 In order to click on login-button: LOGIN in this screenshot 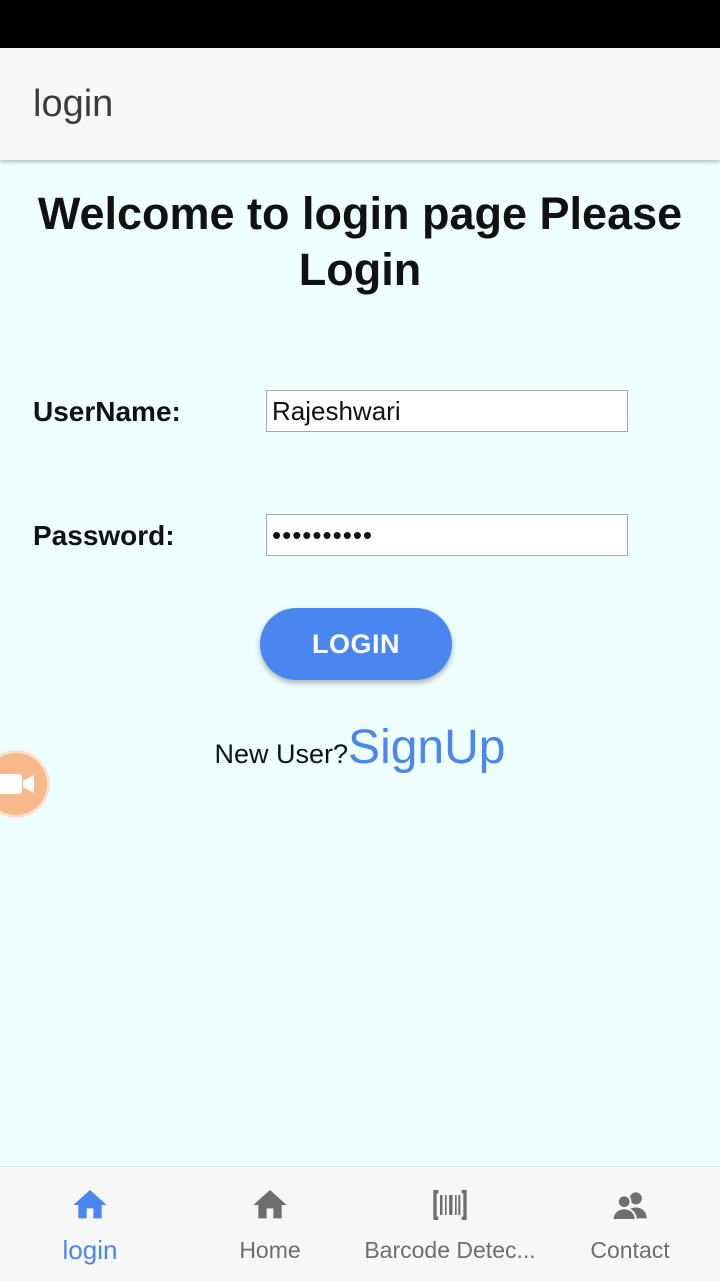, I will do `click(356, 644)`.